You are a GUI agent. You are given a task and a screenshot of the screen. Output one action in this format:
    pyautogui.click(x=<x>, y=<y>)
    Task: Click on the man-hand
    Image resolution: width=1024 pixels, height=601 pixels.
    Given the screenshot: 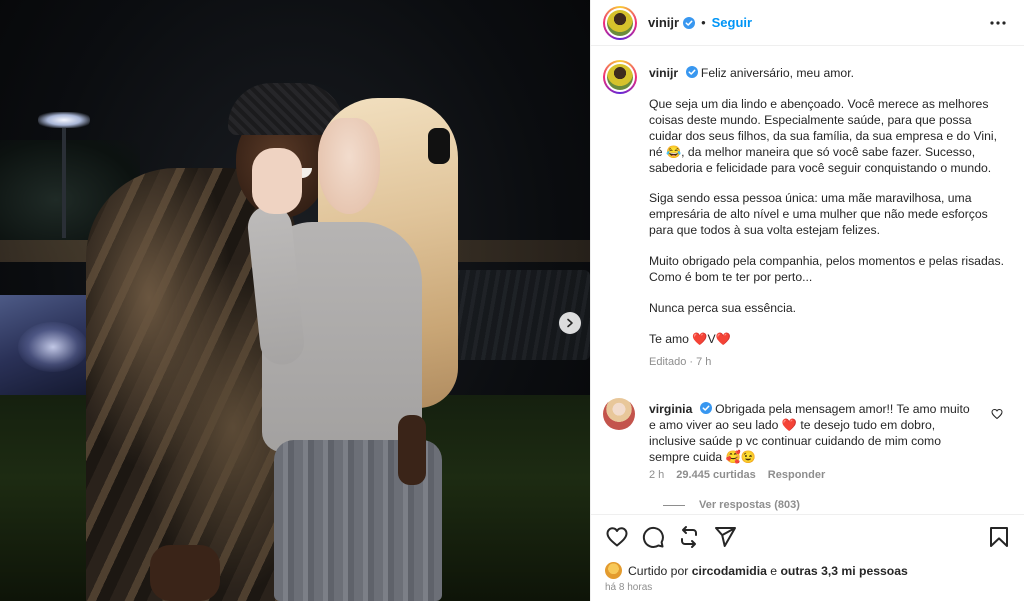 What is the action you would take?
    pyautogui.click(x=185, y=573)
    